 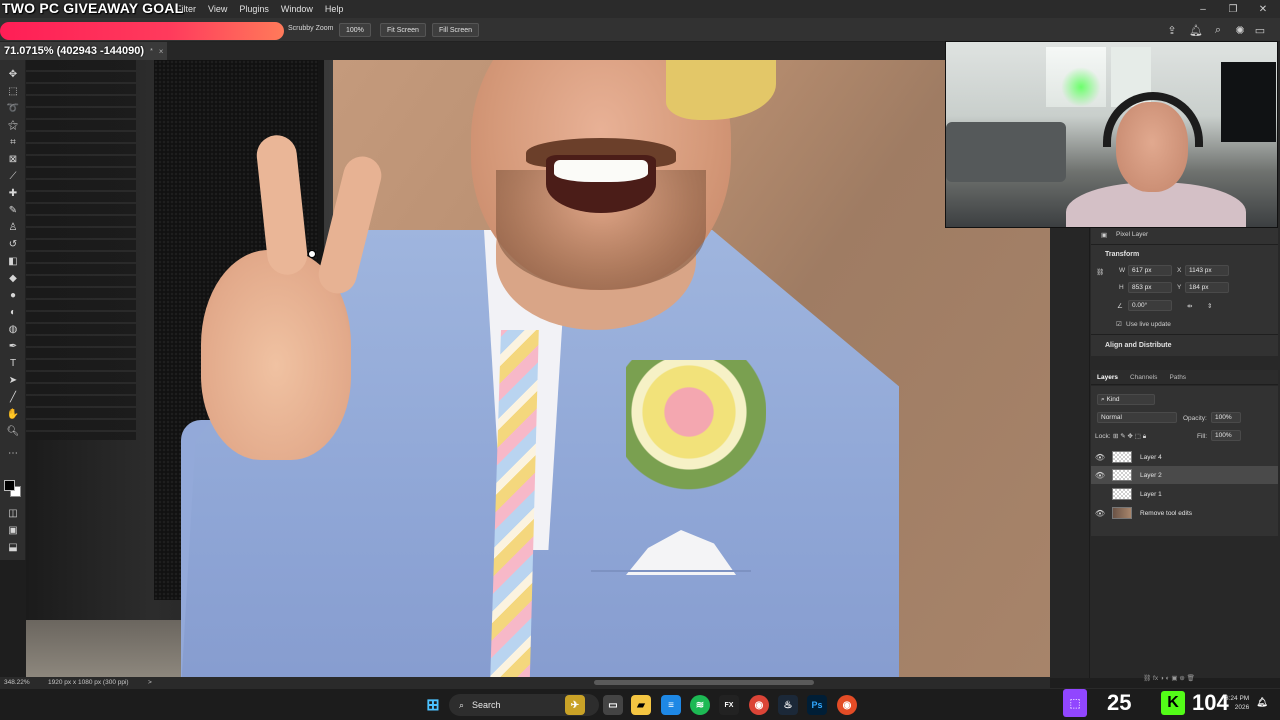 I want to click on live-update-label: Use live update, so click(x=1148, y=324).